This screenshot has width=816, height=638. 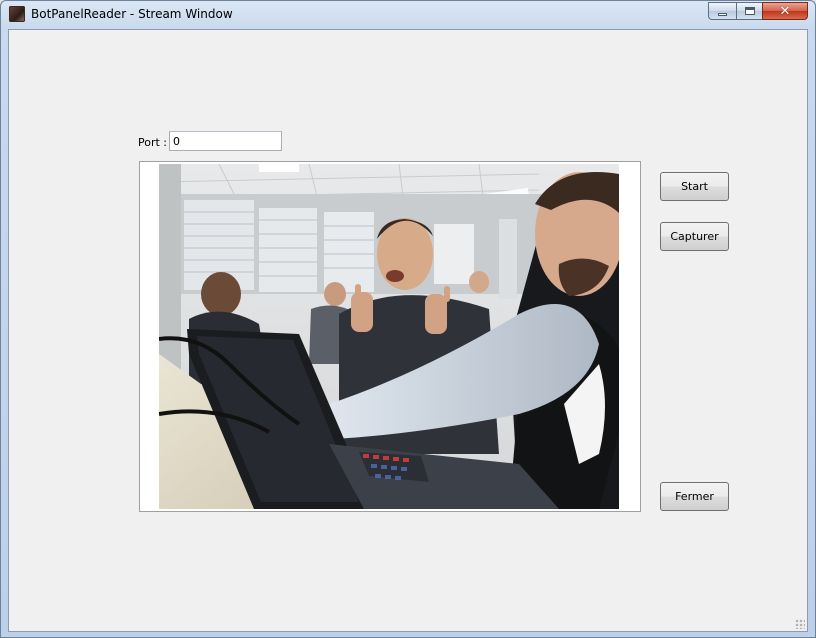 I want to click on app-icon, so click(x=17, y=14).